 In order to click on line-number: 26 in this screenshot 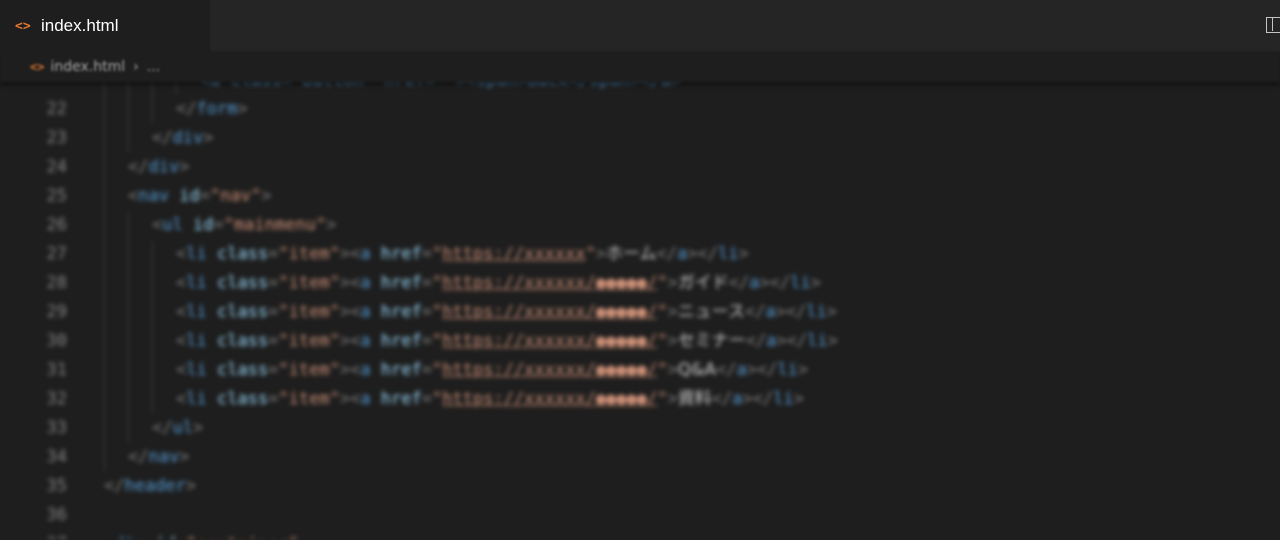, I will do `click(56, 225)`.